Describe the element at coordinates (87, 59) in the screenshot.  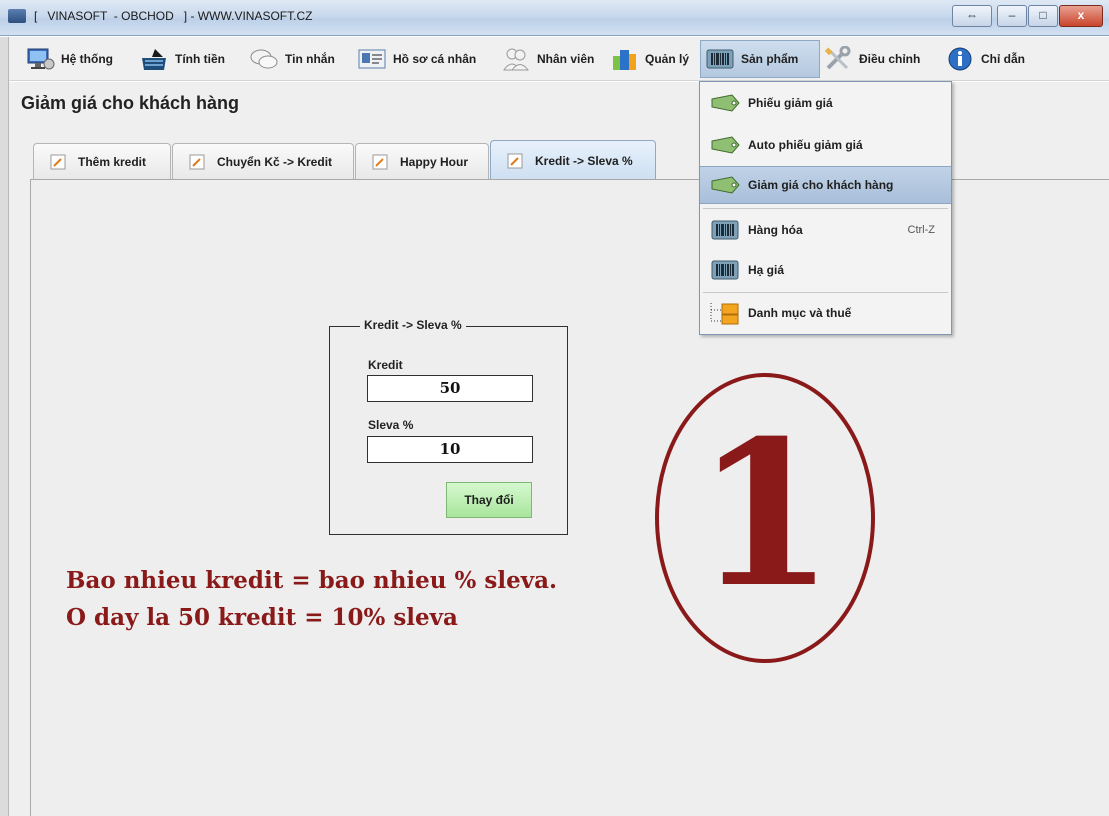
I see `menu-label: Hệ thống` at that location.